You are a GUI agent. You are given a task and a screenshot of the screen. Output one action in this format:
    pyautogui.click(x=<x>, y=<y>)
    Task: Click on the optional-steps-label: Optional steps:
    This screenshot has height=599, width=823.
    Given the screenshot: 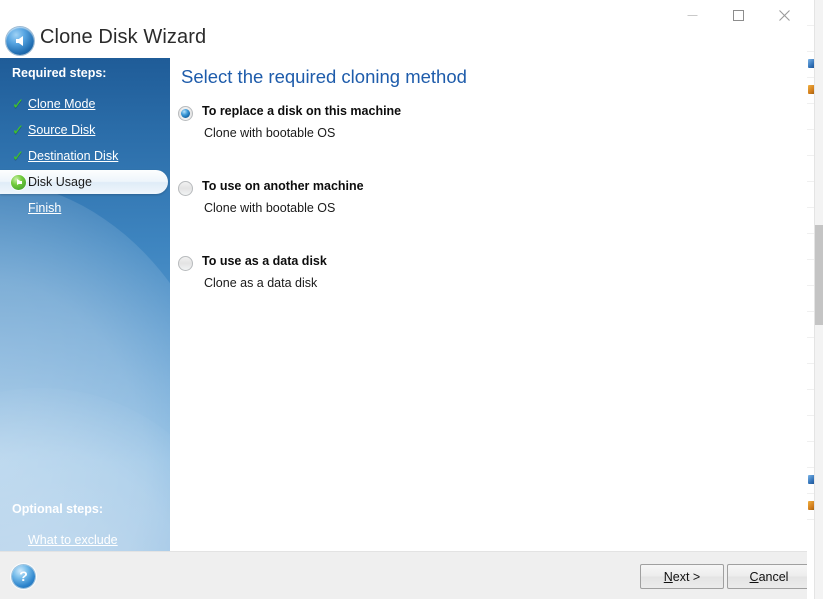 What is the action you would take?
    pyautogui.click(x=57, y=509)
    